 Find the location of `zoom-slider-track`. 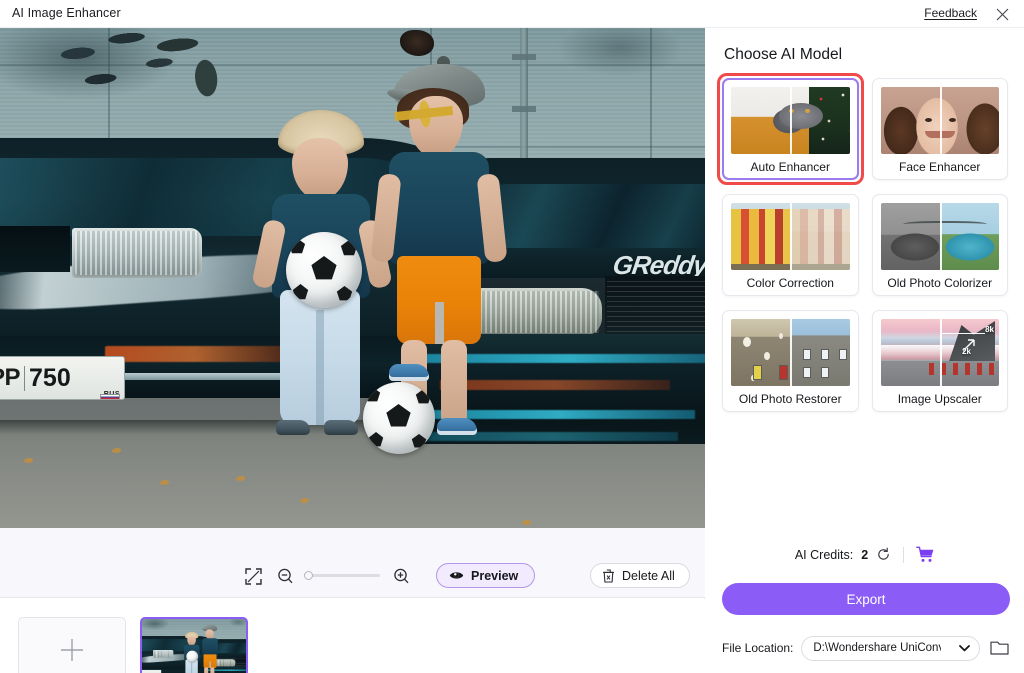

zoom-slider-track is located at coordinates (344, 575).